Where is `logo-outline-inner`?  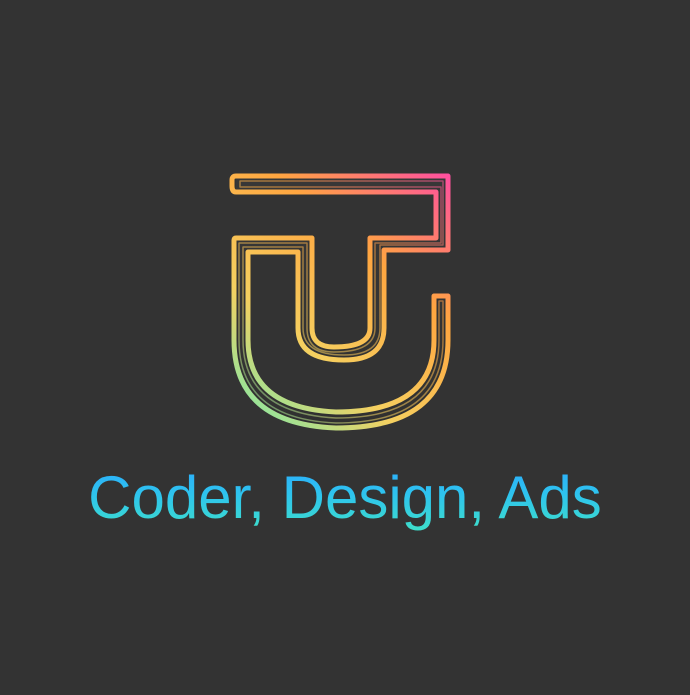
logo-outline-inner is located at coordinates (341, 302).